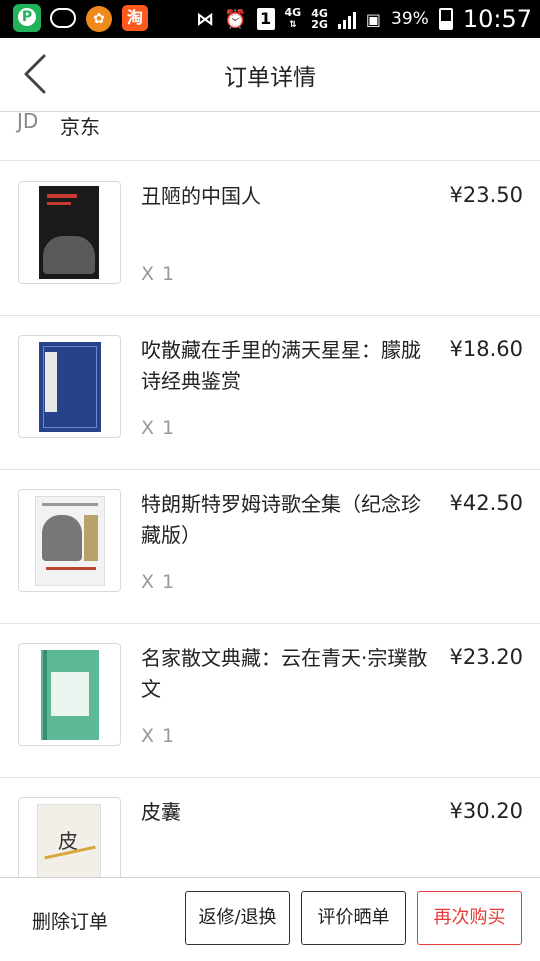 The image size is (540, 961). What do you see at coordinates (161, 812) in the screenshot?
I see `product-name: 皮囊` at bounding box center [161, 812].